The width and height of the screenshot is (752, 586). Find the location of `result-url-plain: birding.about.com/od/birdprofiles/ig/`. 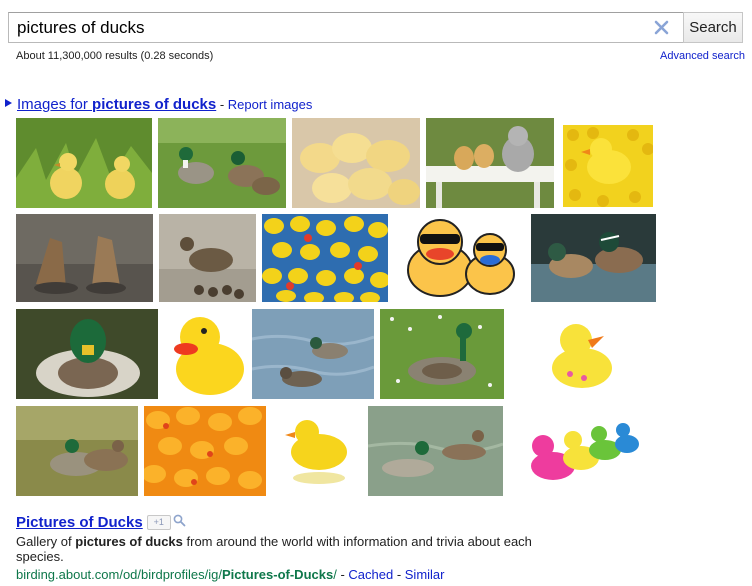

result-url-plain: birding.about.com/od/birdprofiles/ig/ is located at coordinates (119, 574).